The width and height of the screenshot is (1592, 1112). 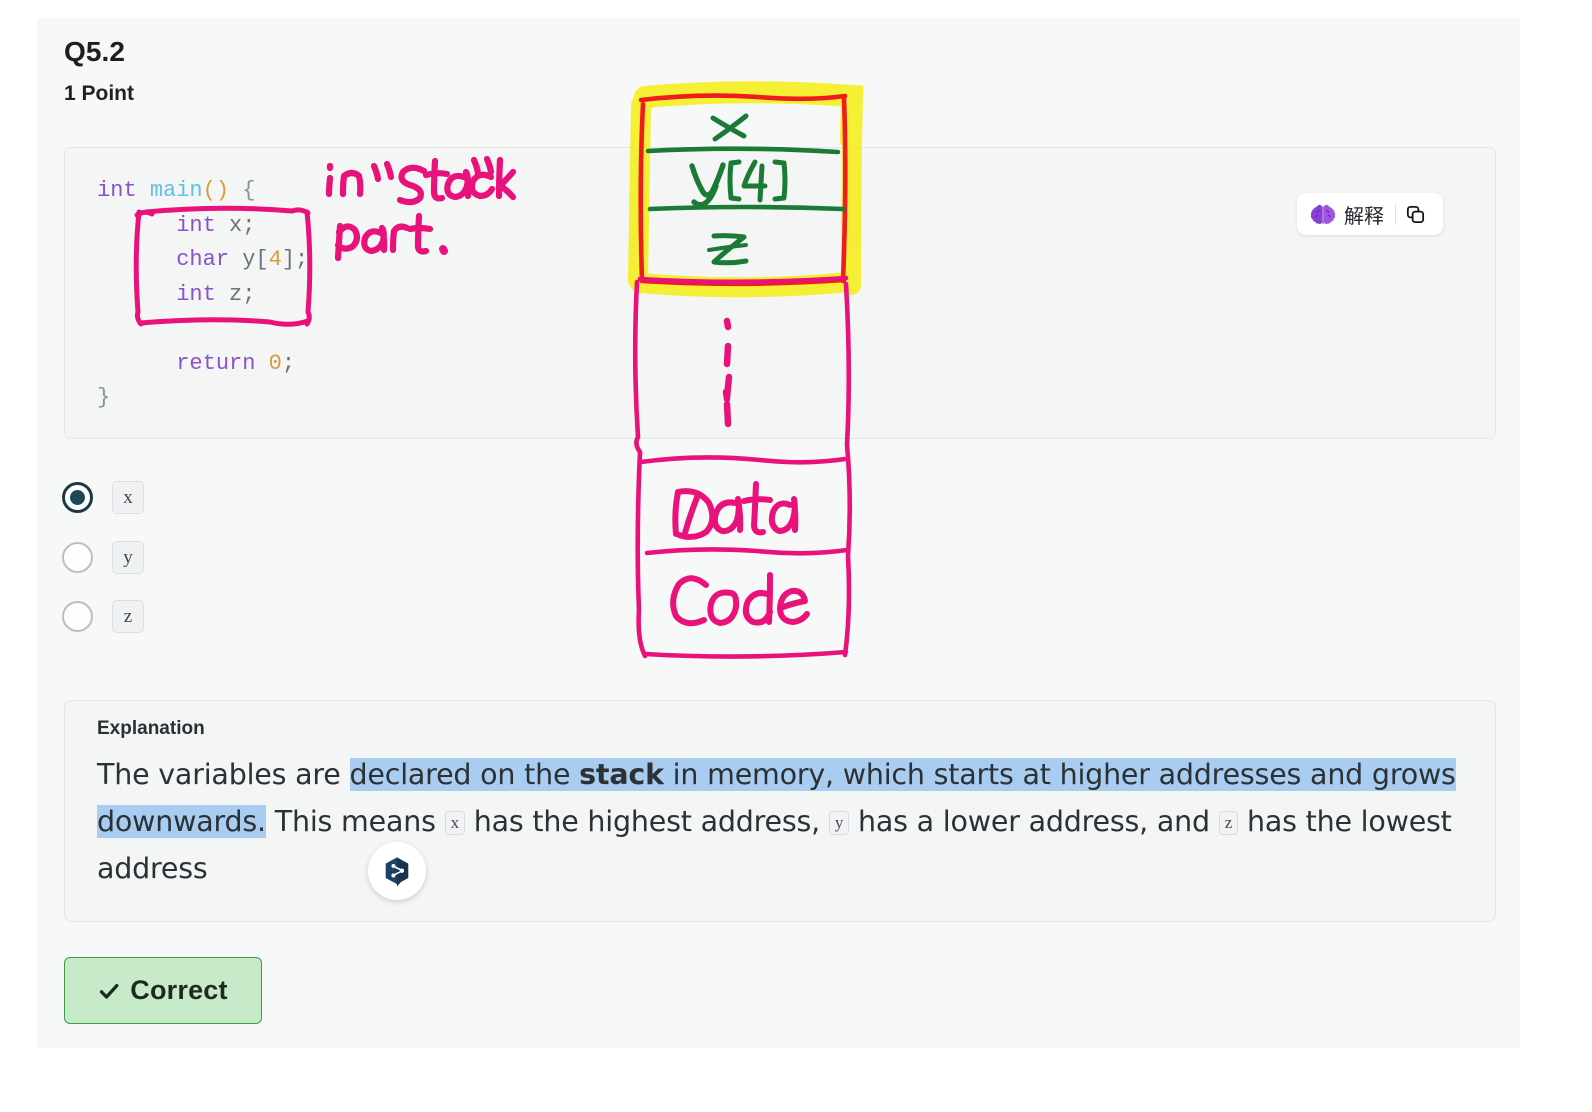 What do you see at coordinates (839, 823) in the screenshot?
I see `inline-code-chip: y` at bounding box center [839, 823].